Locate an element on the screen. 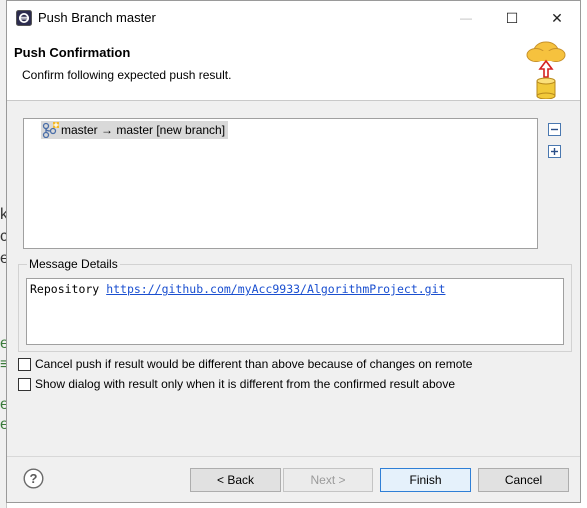 The height and width of the screenshot is (508, 587). new-branch-push-icon is located at coordinates (50, 130).